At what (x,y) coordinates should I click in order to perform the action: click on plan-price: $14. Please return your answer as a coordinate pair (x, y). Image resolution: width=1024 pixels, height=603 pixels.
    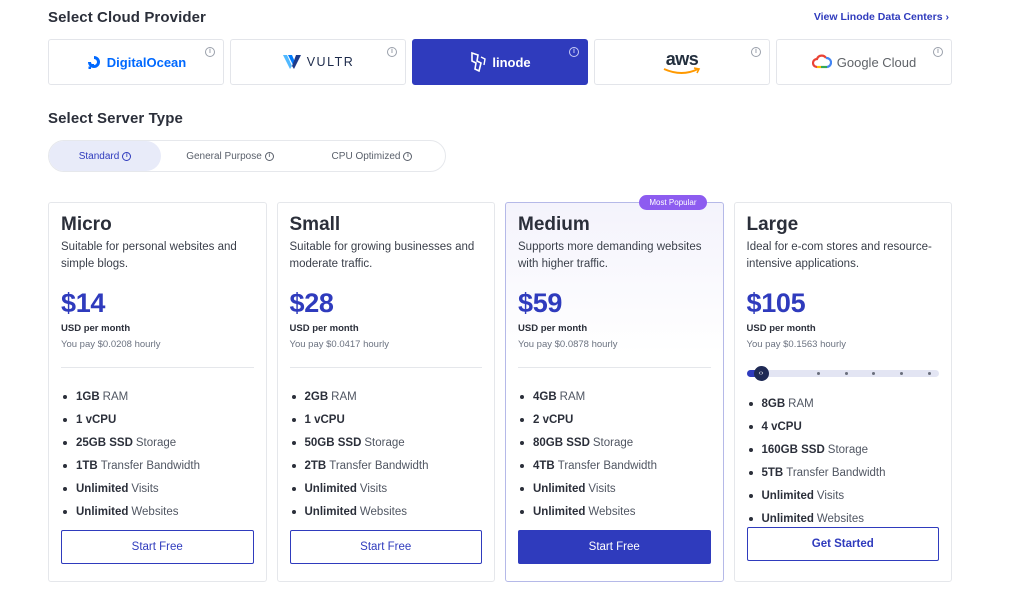
    Looking at the image, I should click on (83, 303).